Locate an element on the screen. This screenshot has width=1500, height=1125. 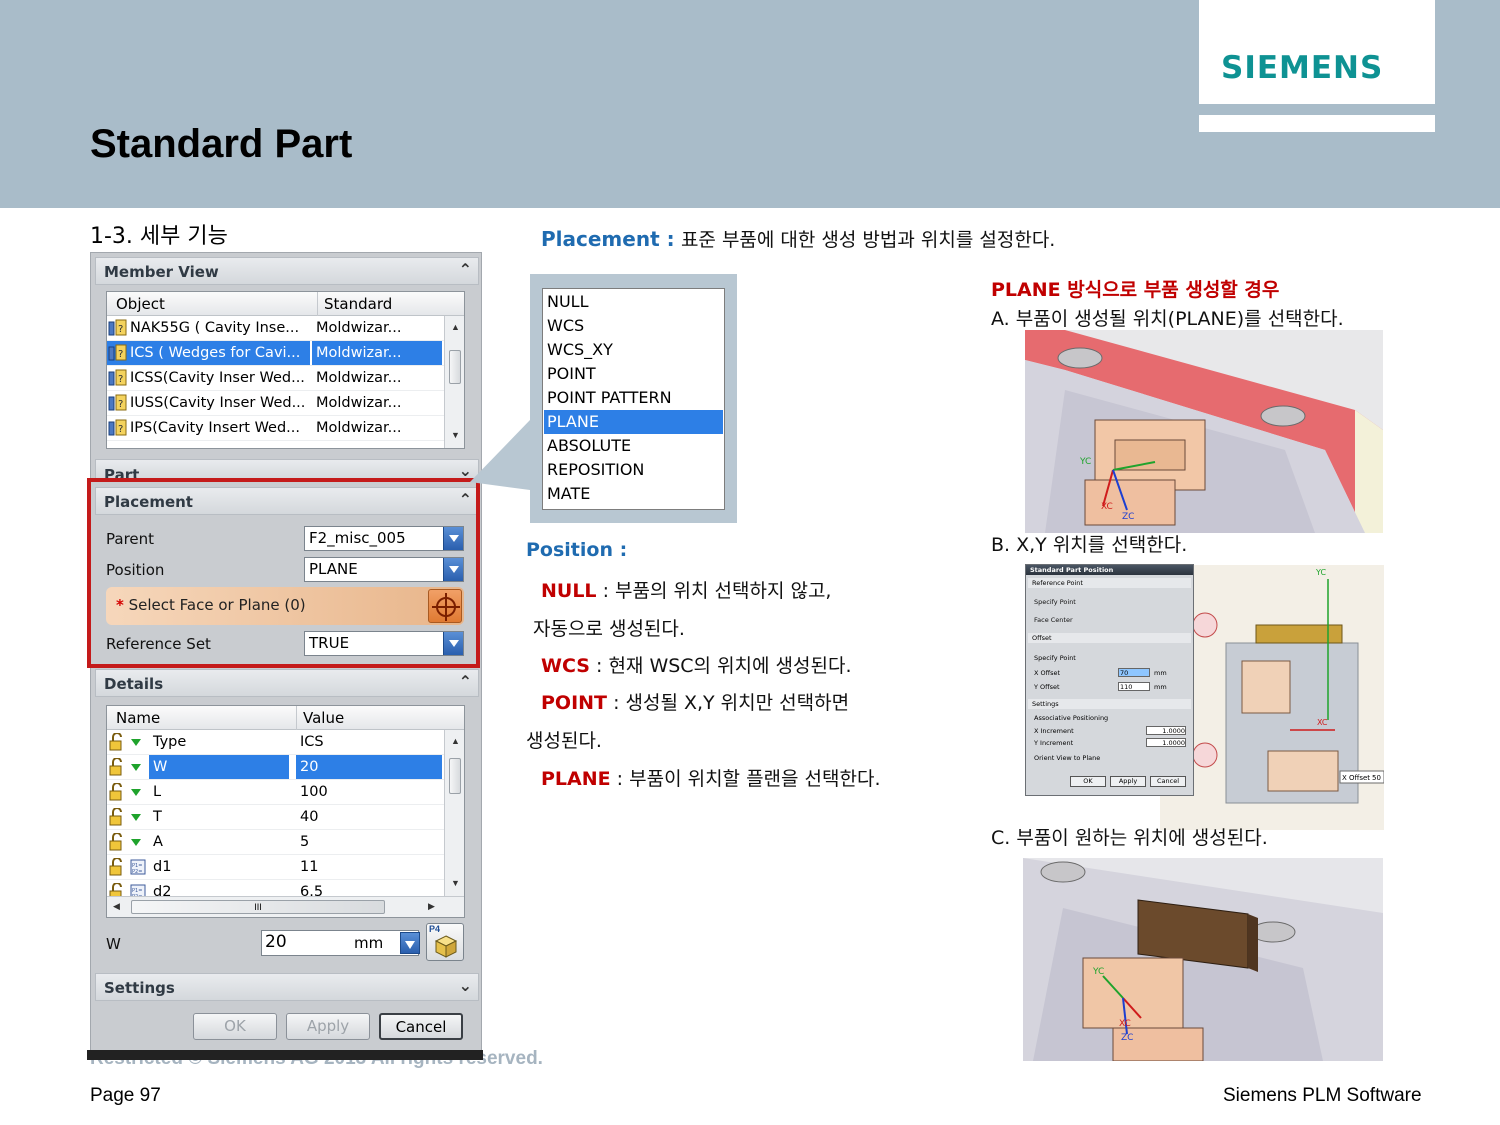
position-option: REPOSITION is located at coordinates (633, 470).